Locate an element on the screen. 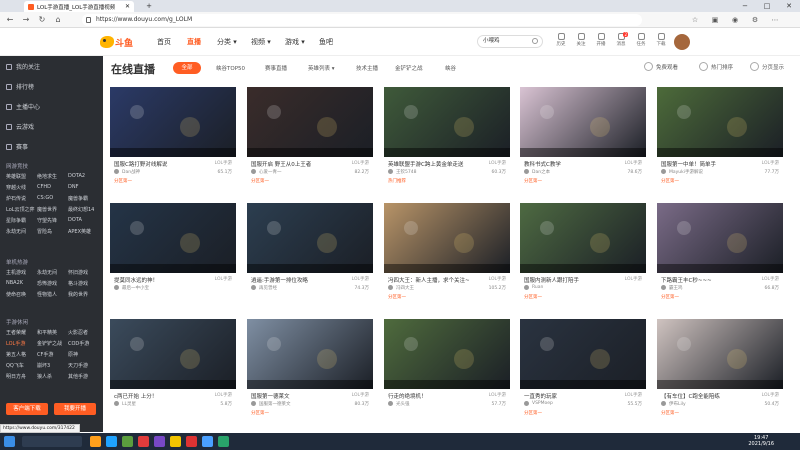 The width and height of the screenshot is (800, 450). streamer-name: 冯四大王 is located at coordinates (405, 288).